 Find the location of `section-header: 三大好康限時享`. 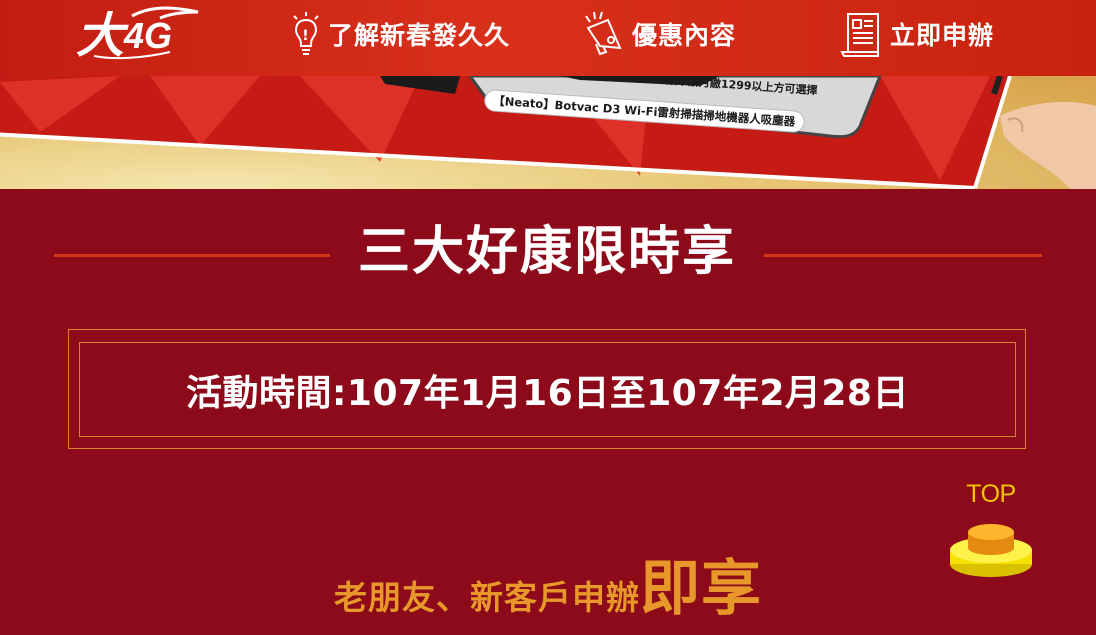

section-header: 三大好康限時享 is located at coordinates (548, 252).